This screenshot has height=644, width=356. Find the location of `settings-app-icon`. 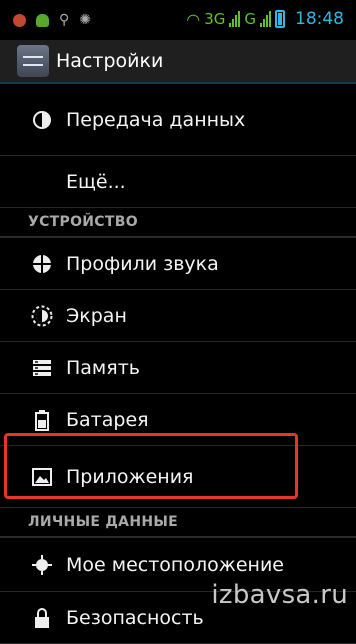

settings-app-icon is located at coordinates (33, 61).